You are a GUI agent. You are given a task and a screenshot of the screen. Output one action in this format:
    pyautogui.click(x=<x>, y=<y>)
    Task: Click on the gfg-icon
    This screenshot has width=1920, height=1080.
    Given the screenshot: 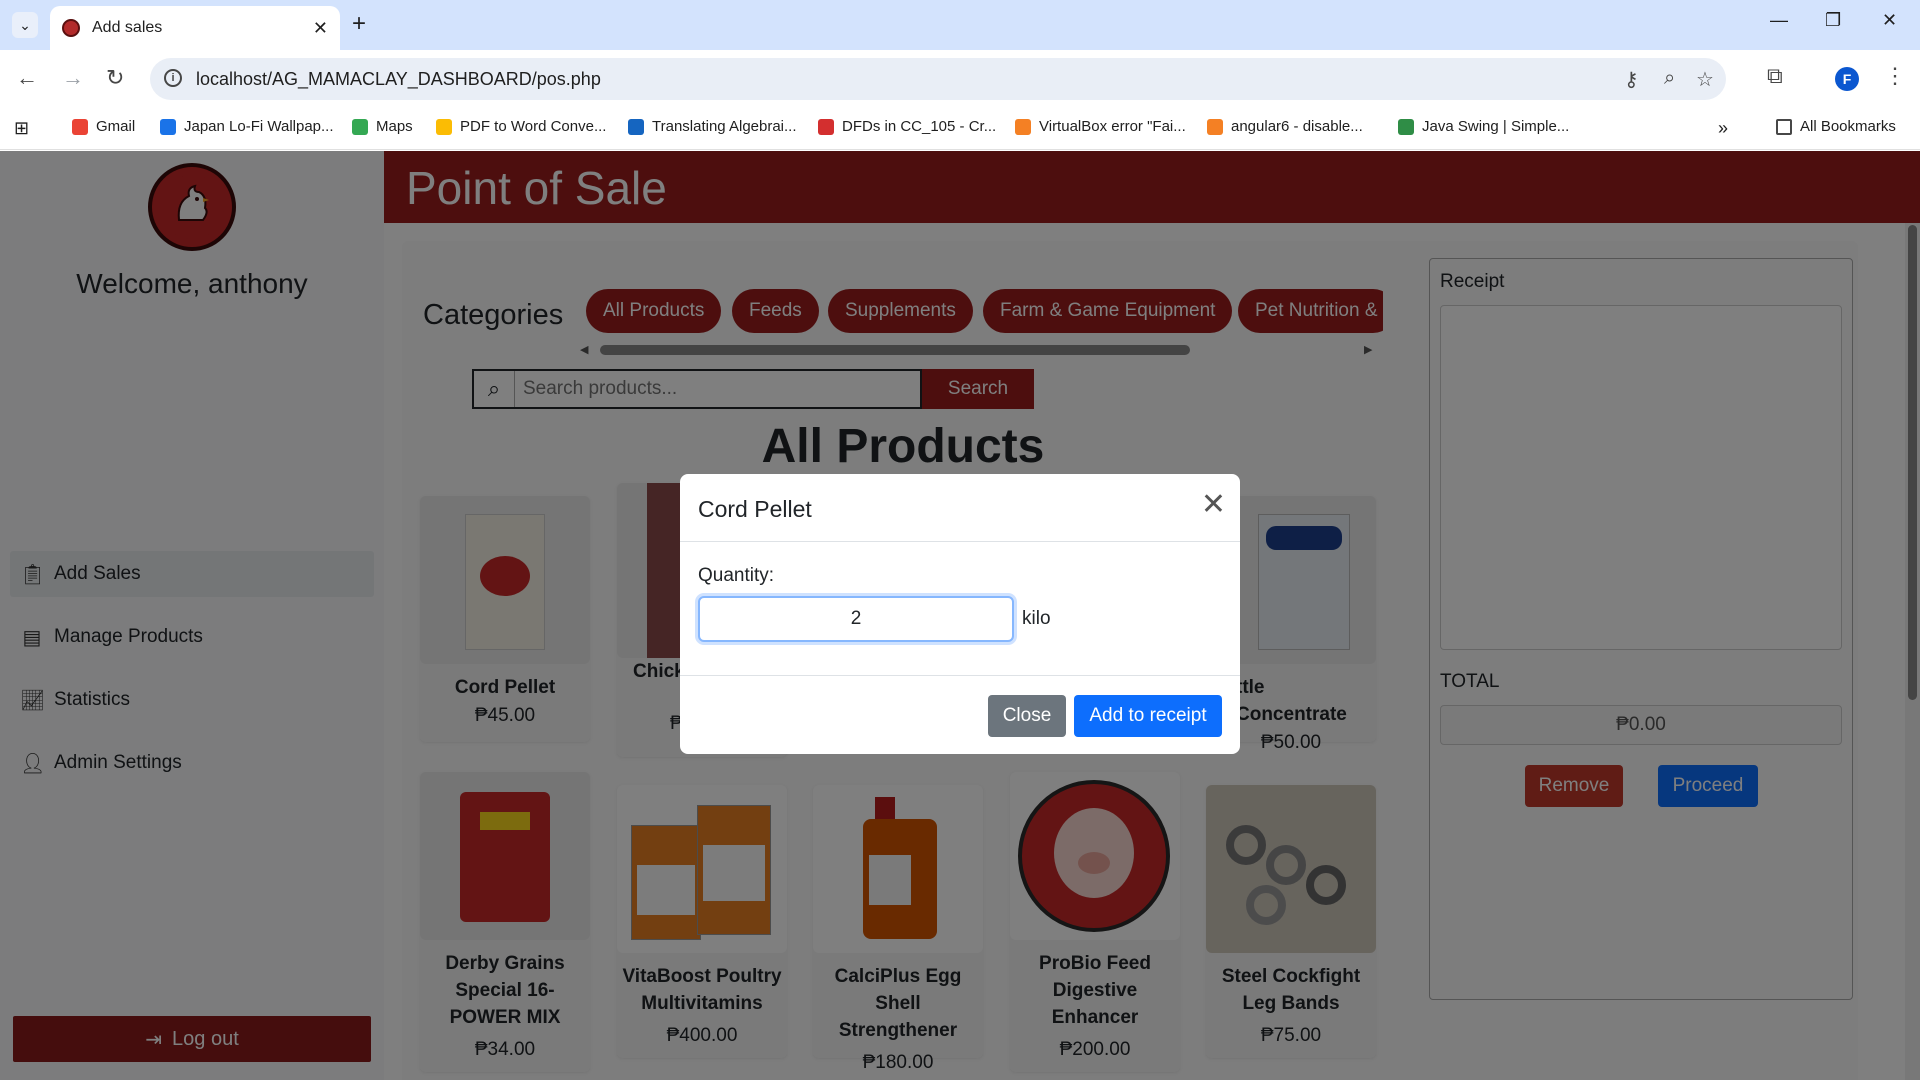 What is the action you would take?
    pyautogui.click(x=1406, y=126)
    